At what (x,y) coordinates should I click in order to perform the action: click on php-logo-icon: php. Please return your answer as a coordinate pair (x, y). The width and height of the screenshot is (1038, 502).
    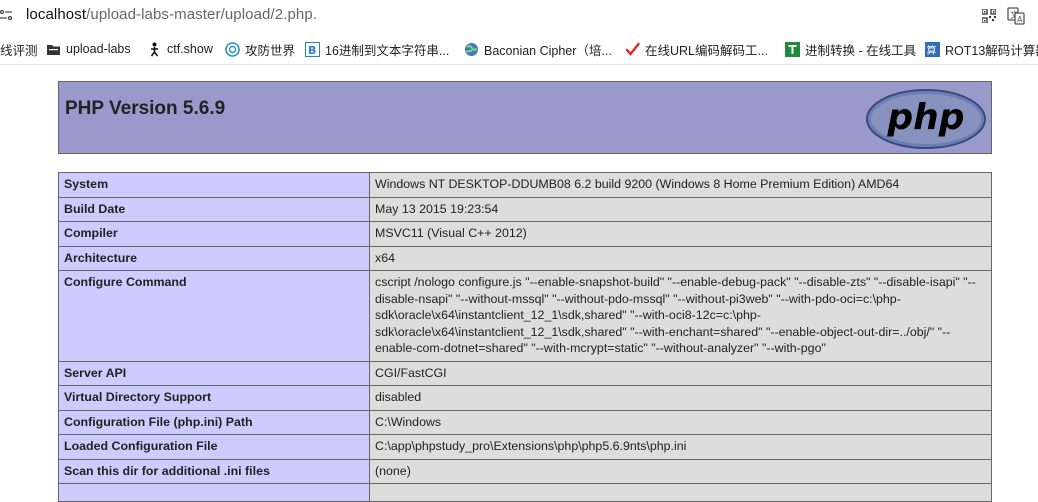
    Looking at the image, I should click on (926, 119).